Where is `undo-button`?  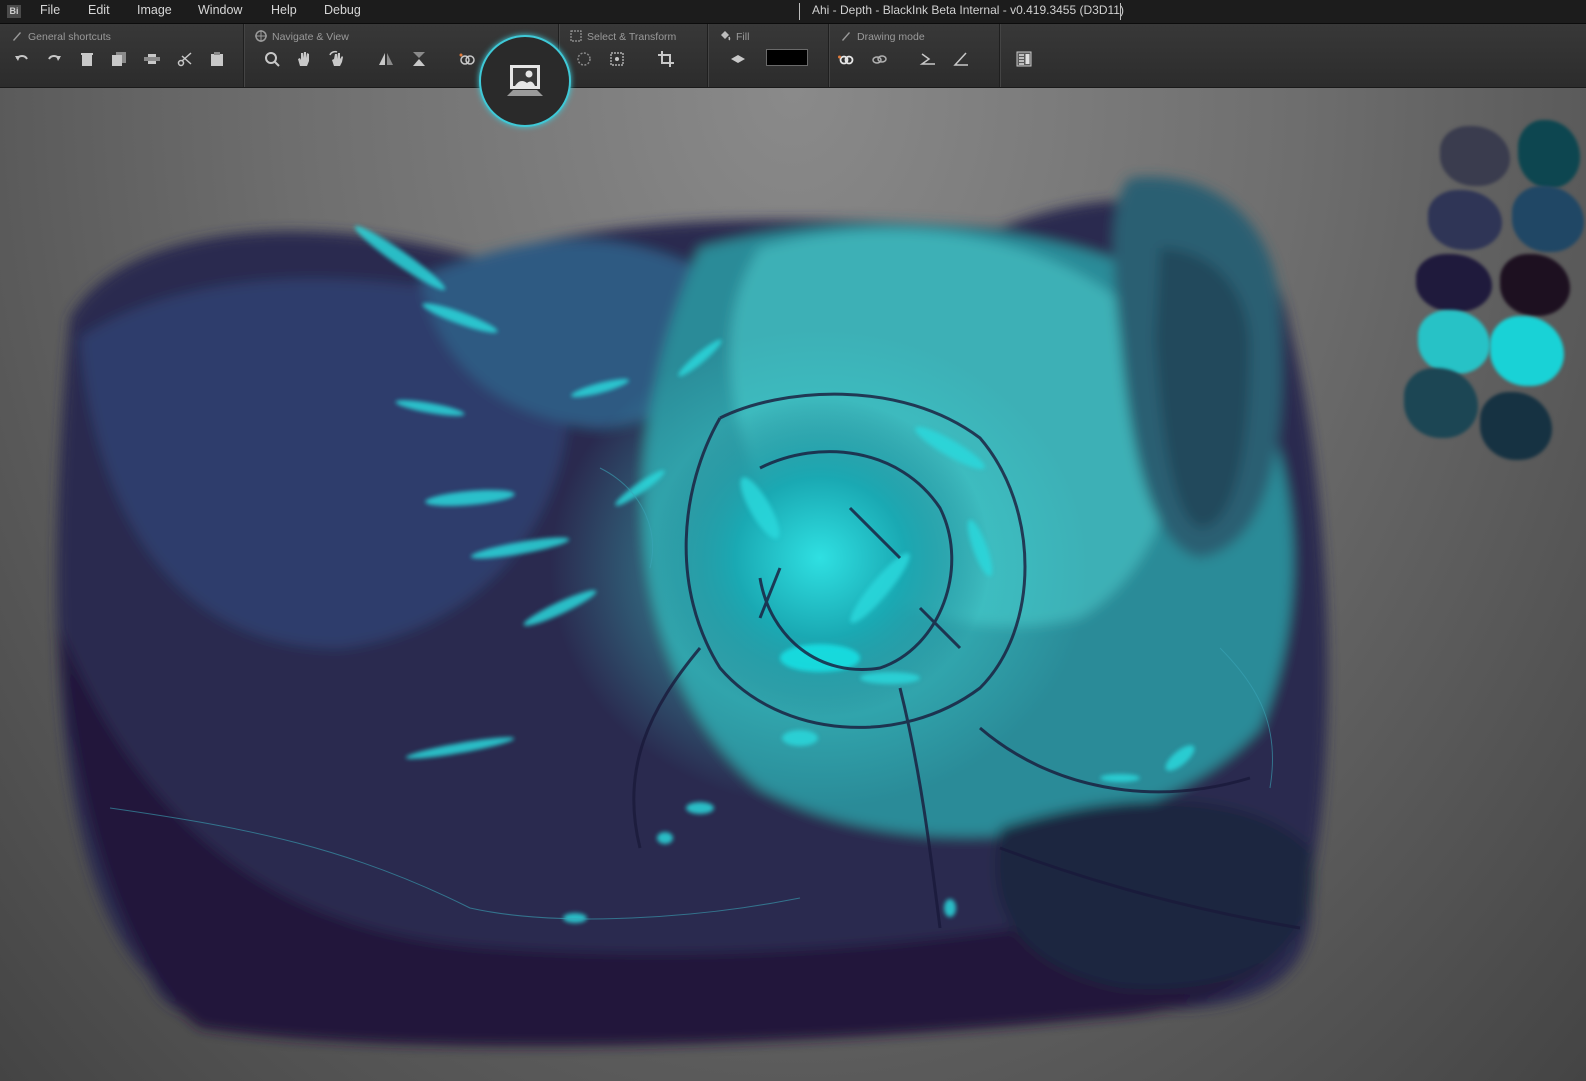 undo-button is located at coordinates (22, 59).